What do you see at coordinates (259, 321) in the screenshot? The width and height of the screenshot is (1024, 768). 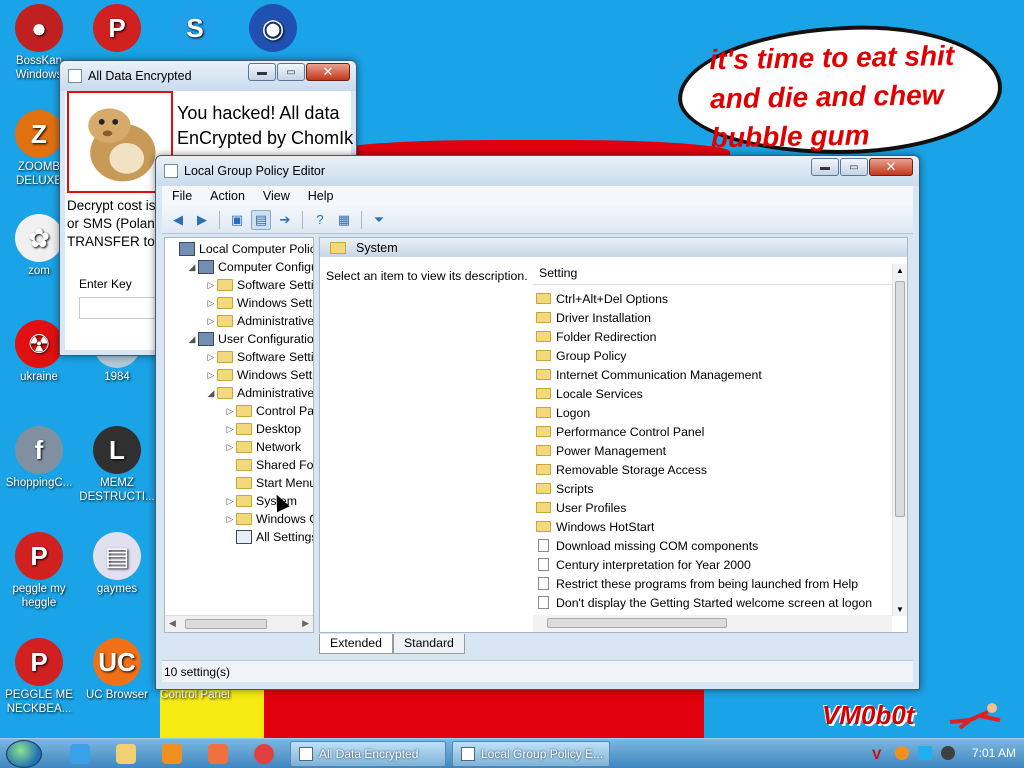 I see `tree-node: ▷ Administrative Te` at bounding box center [259, 321].